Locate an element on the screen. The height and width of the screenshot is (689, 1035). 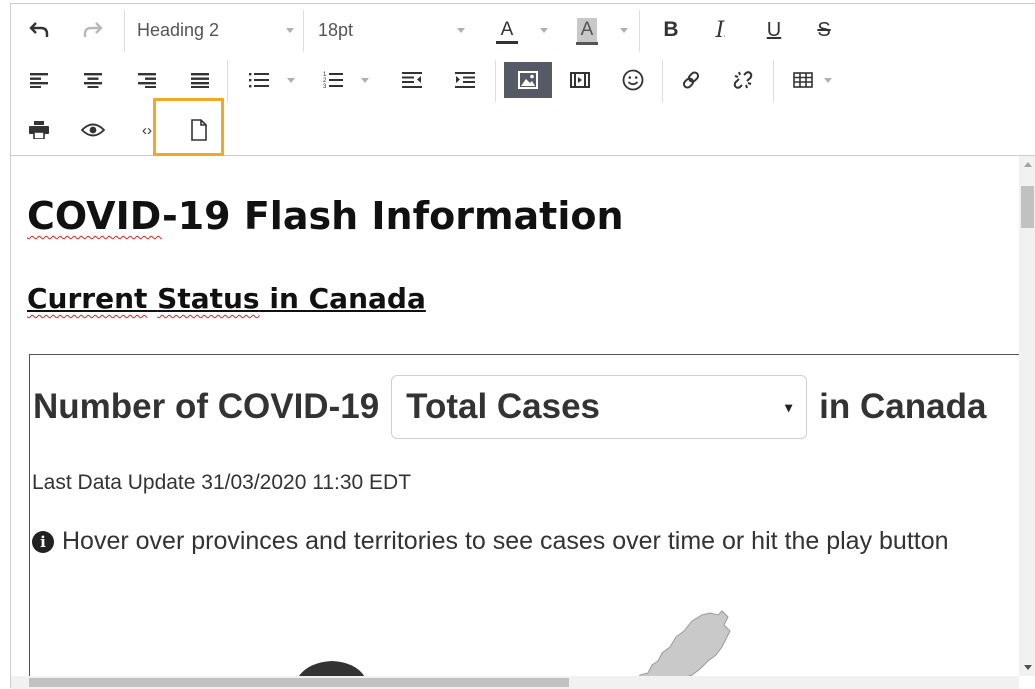
numbered-list-dropdown is located at coordinates (365, 80).